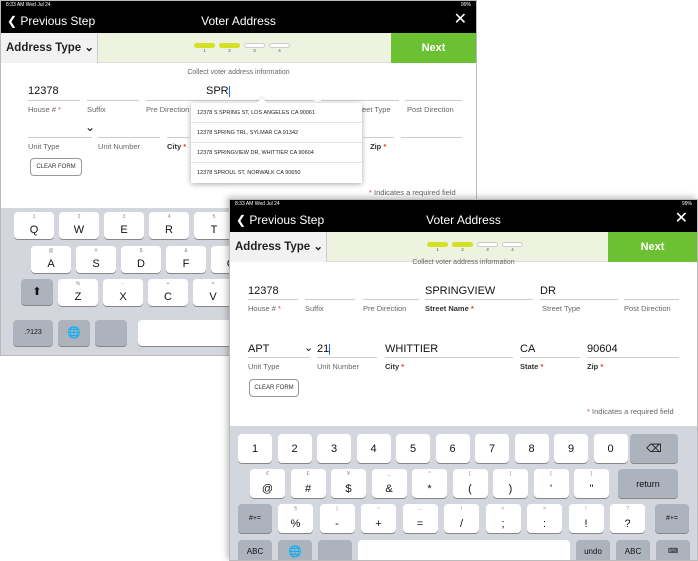 Image resolution: width=698 pixels, height=561 pixels. Describe the element at coordinates (276, 133) in the screenshot. I see `suggestion-item: 12378 SPRING TRL, SYLMAR CA 91342` at that location.